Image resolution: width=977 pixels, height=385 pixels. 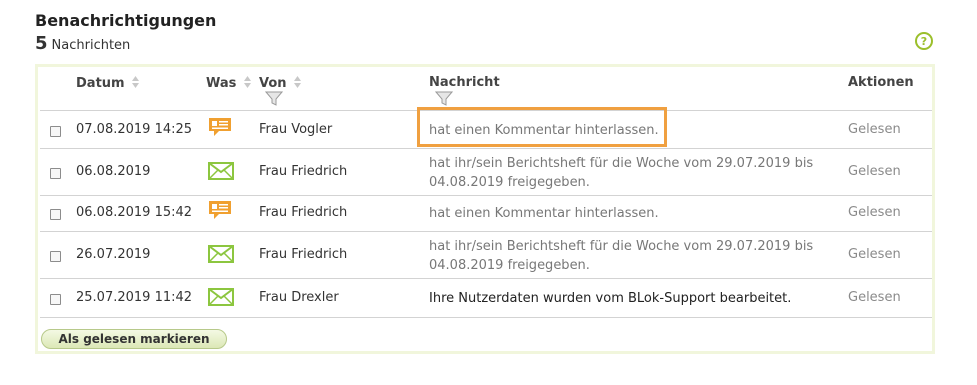 I want to click on message-count-number: 5, so click(x=41, y=43).